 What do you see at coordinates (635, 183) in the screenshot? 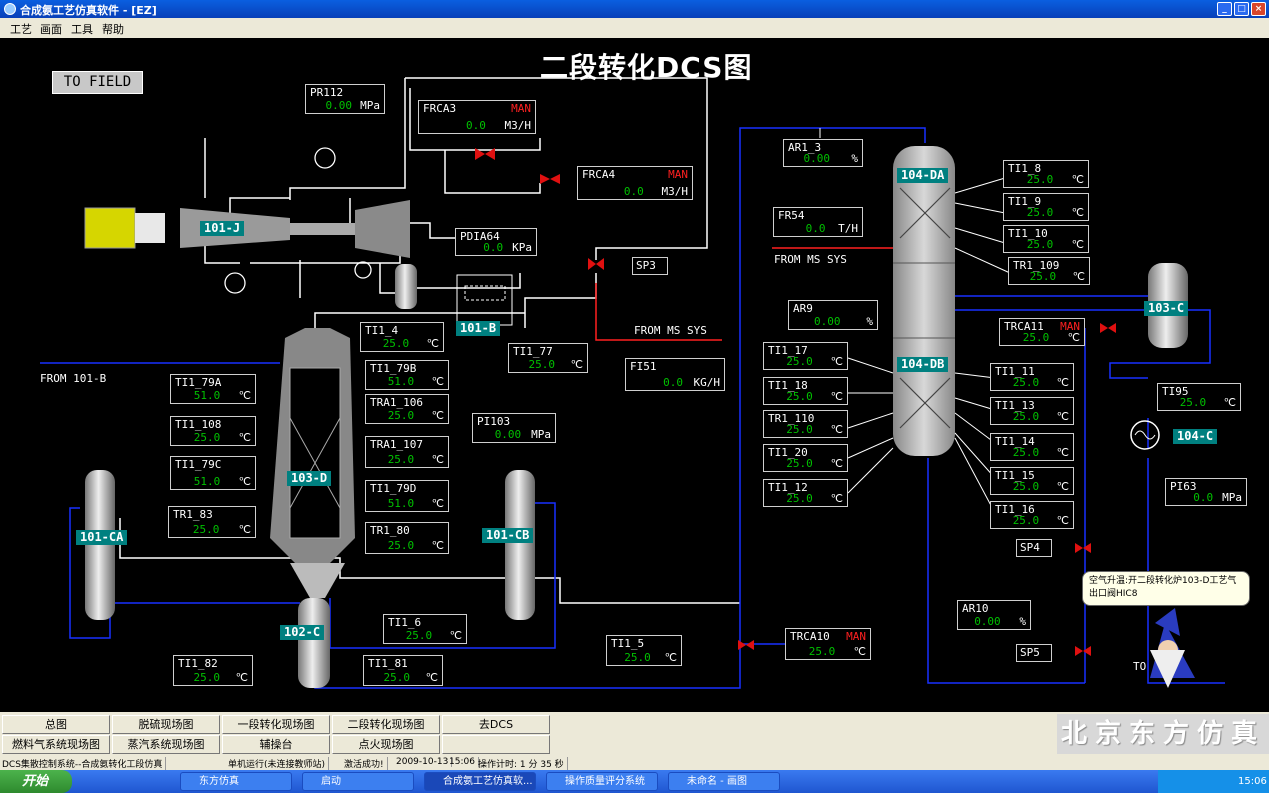
I see `instrument-tag-frca4: FRCA4 MAN 0.0 M3/H` at bounding box center [635, 183].